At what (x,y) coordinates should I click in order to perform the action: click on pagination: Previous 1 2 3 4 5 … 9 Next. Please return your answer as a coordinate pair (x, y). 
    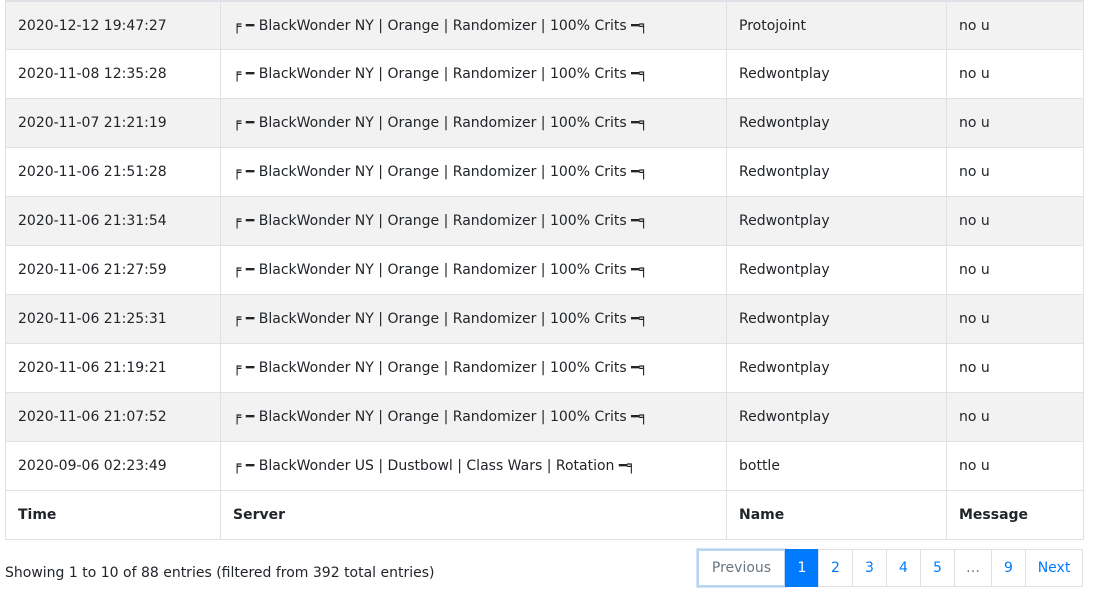
    Looking at the image, I should click on (890, 568).